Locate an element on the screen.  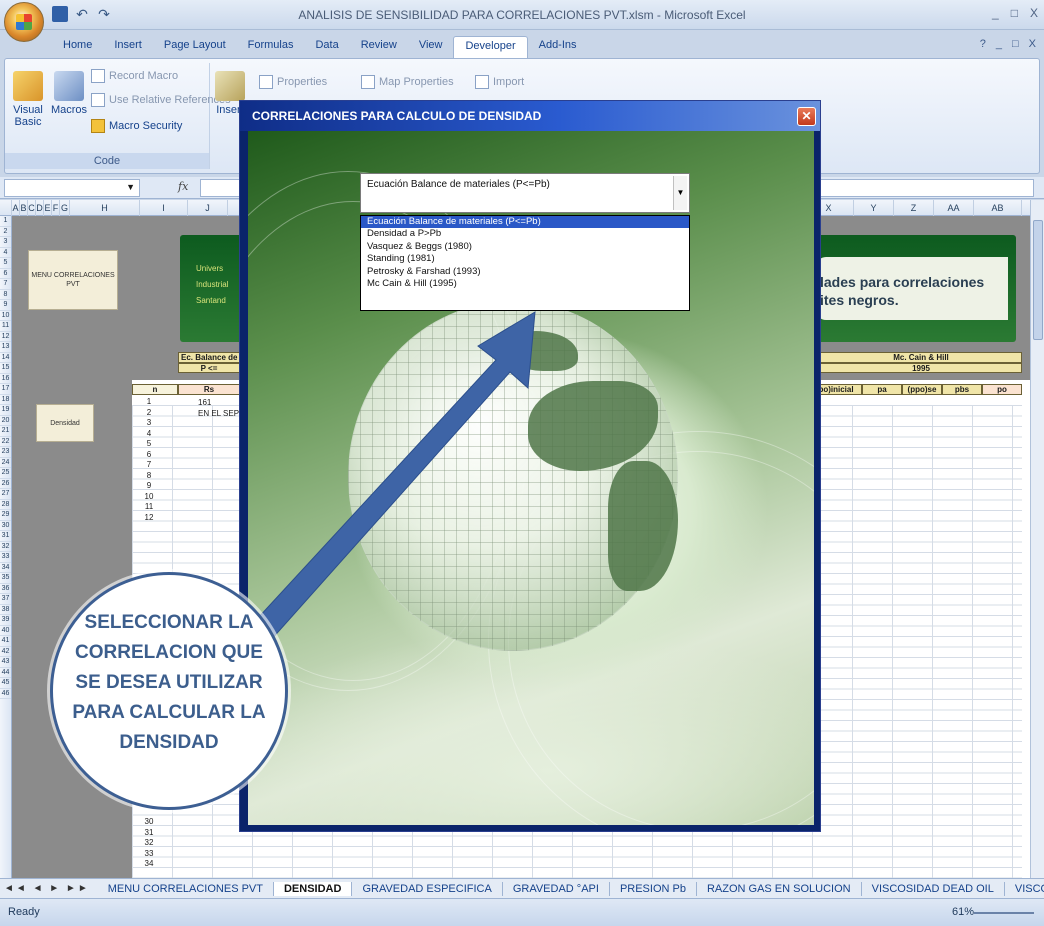
chevron-down-icon: ▼ is located at coordinates (680, 193).